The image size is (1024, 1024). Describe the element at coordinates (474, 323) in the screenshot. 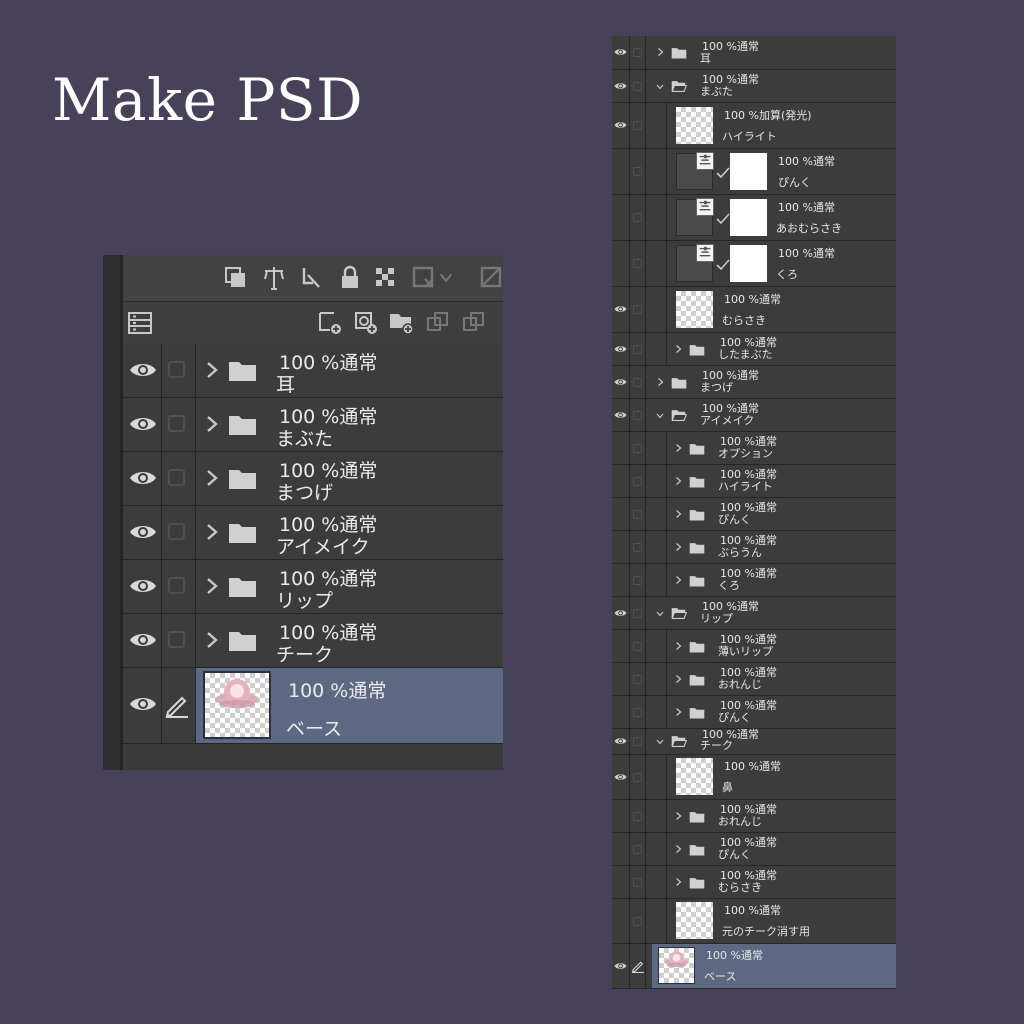

I see `combine-down-icon` at that location.